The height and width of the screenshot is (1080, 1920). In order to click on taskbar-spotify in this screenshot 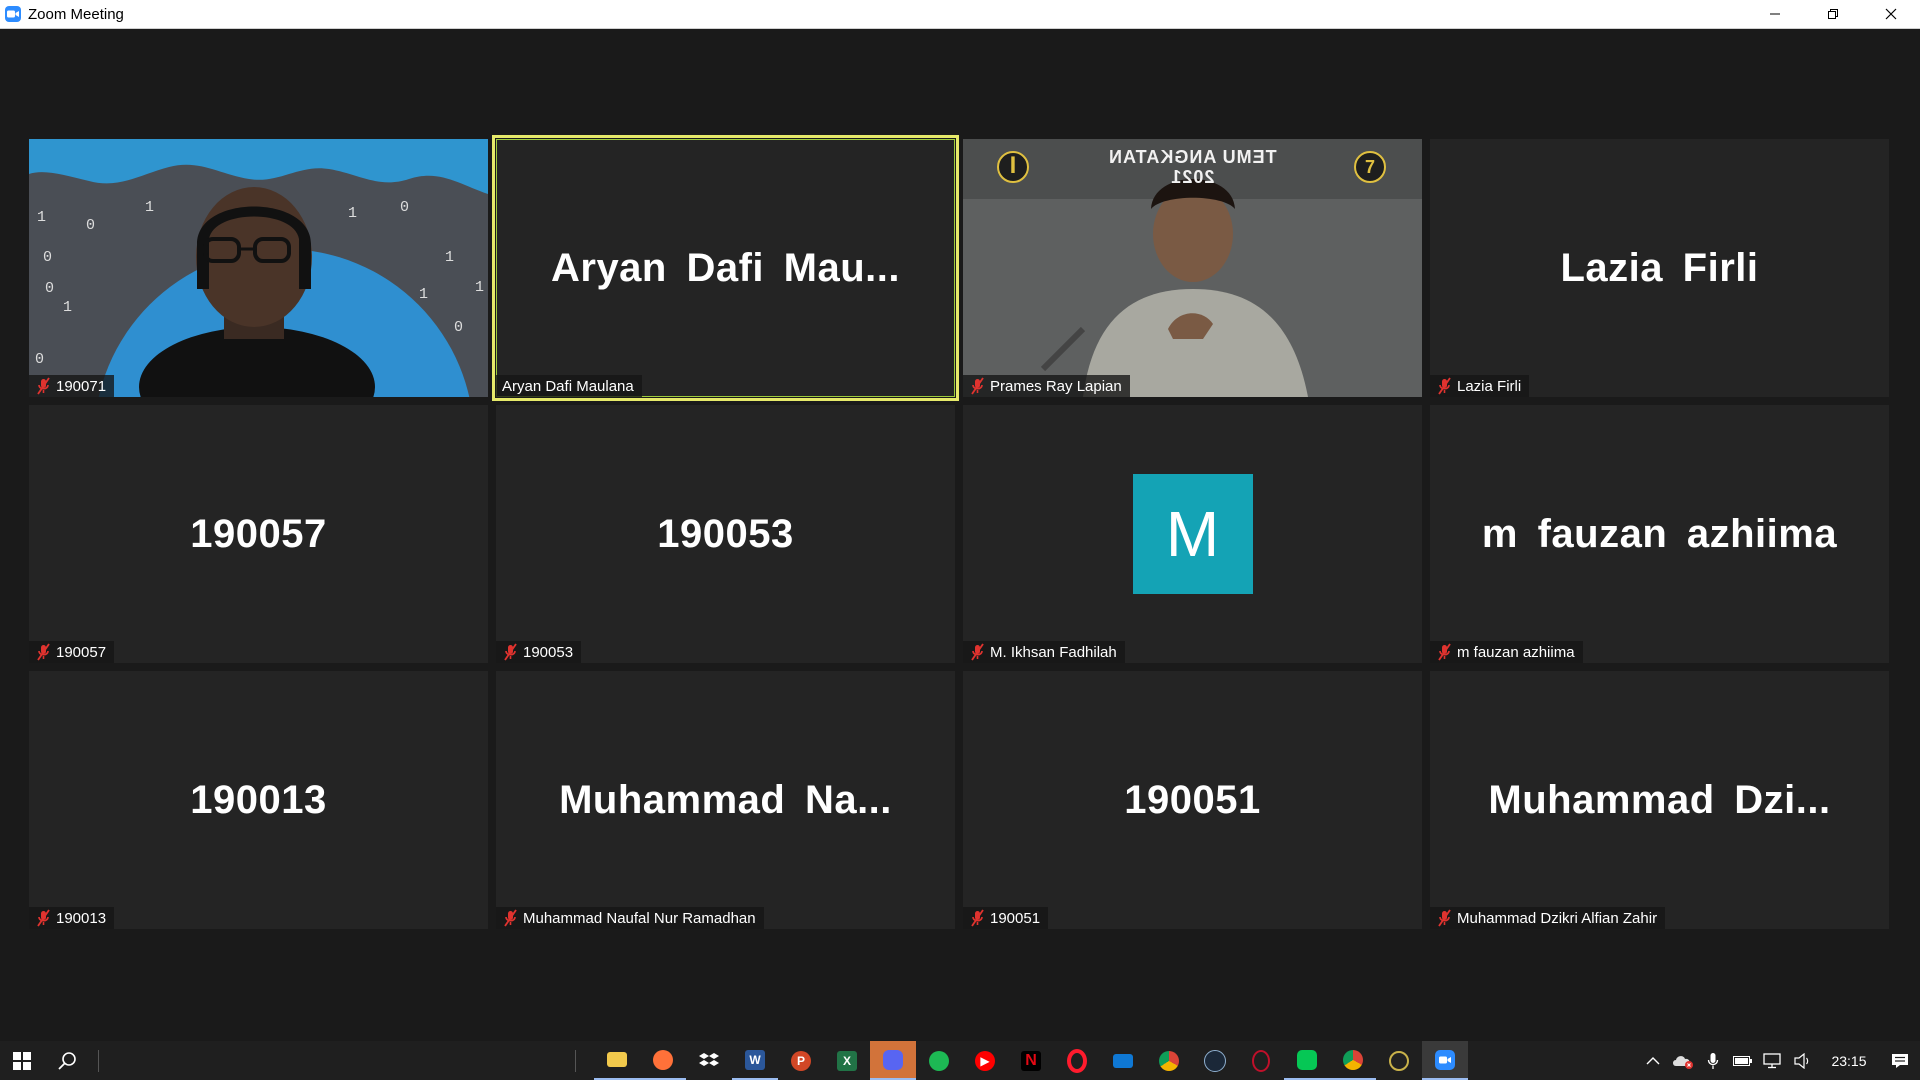, I will do `click(939, 1060)`.